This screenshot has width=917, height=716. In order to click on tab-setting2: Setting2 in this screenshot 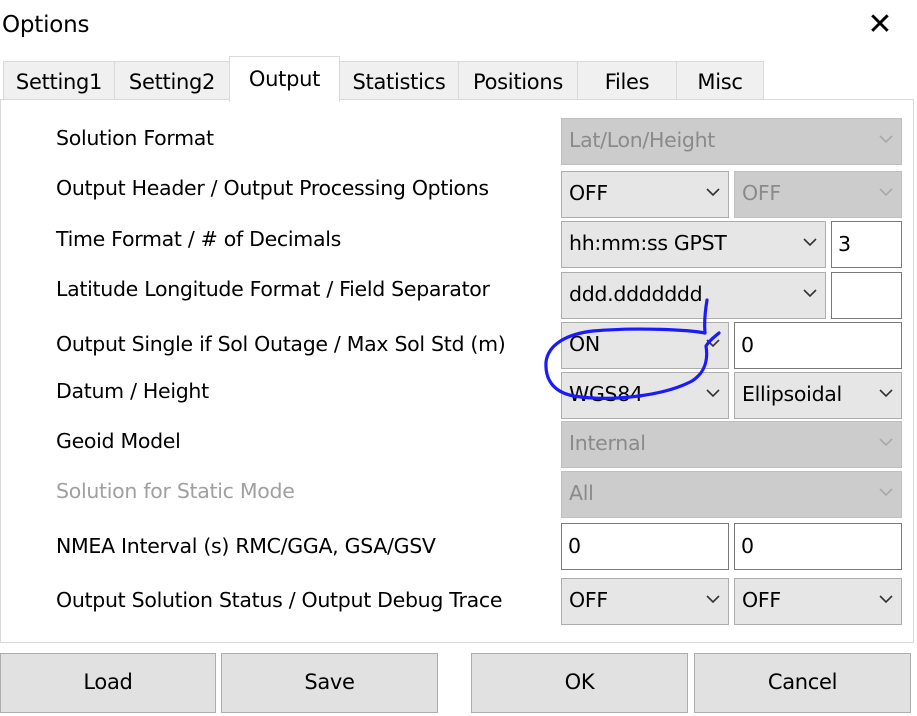, I will do `click(172, 81)`.